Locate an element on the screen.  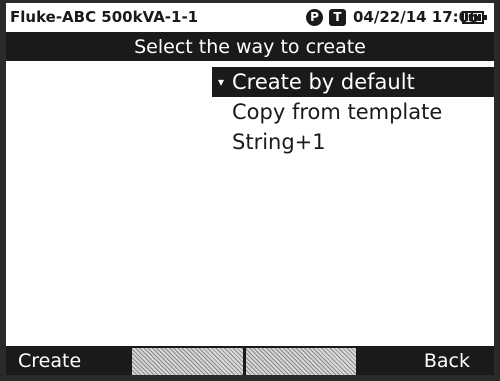
device-name: Fluke-ABC 500kVA-1-1 is located at coordinates (104, 17).